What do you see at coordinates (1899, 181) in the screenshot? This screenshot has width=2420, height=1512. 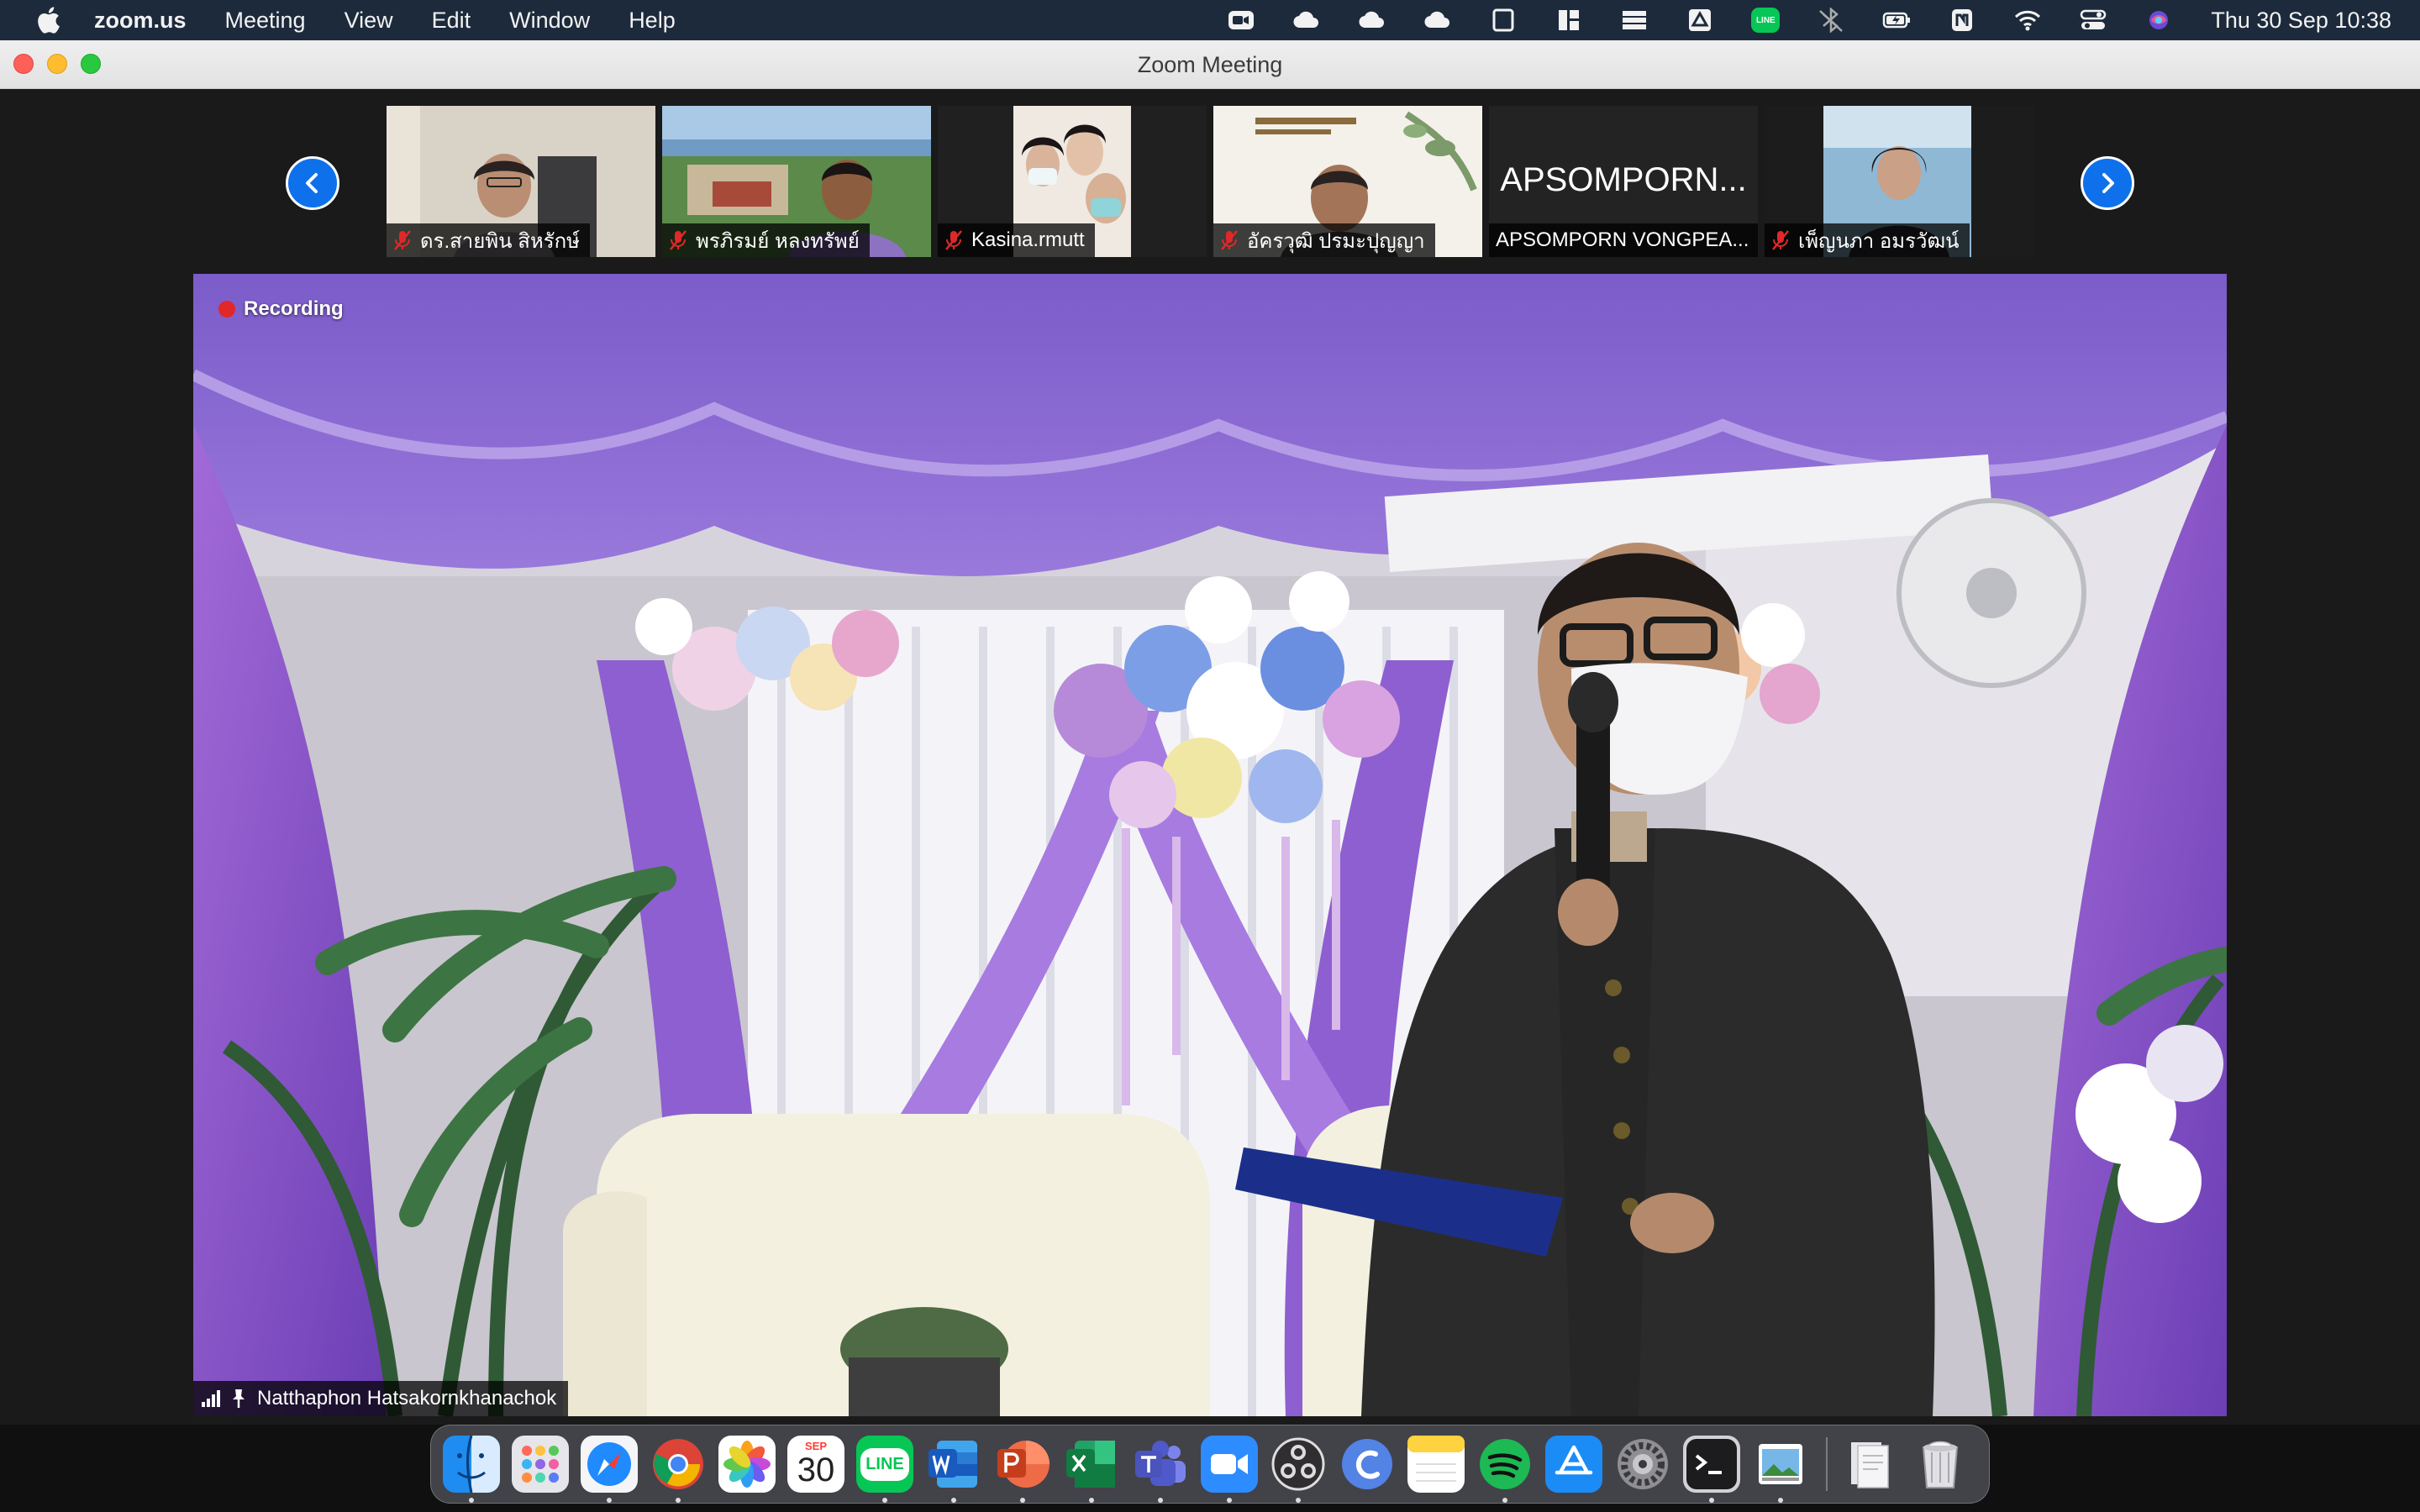 I see `participant-tile: เพ็ญนภา อมรวัฒน์` at bounding box center [1899, 181].